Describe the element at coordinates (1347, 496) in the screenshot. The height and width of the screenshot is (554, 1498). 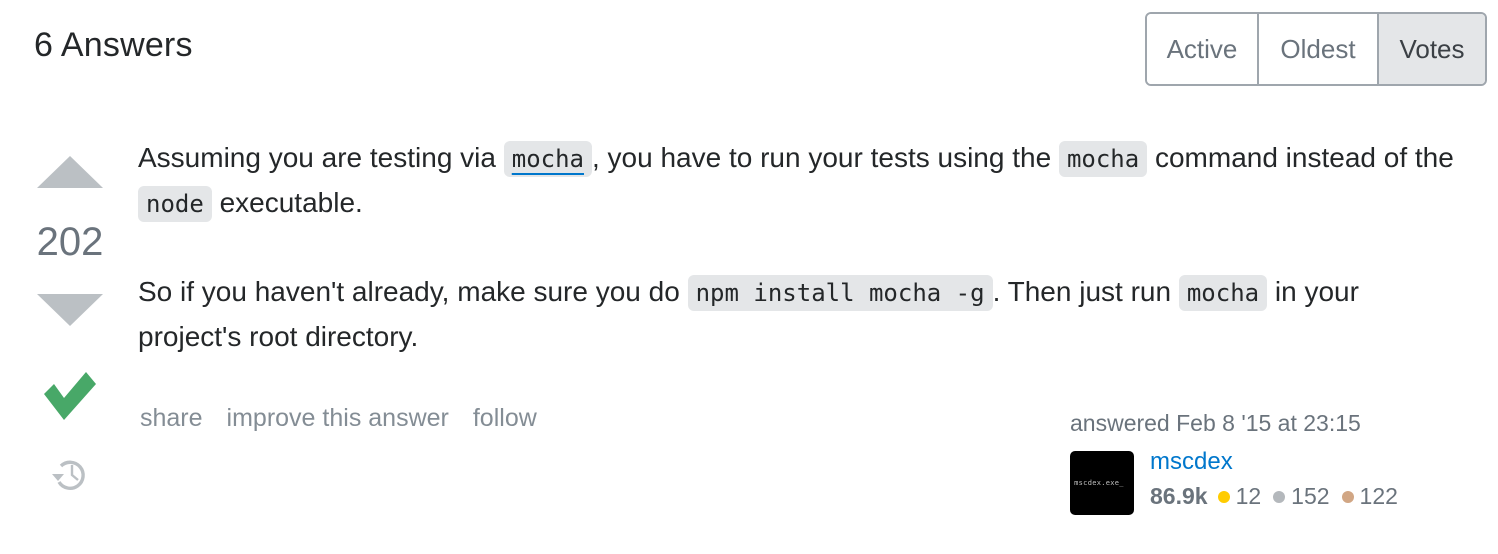
I see `bronze-badge-icon` at that location.